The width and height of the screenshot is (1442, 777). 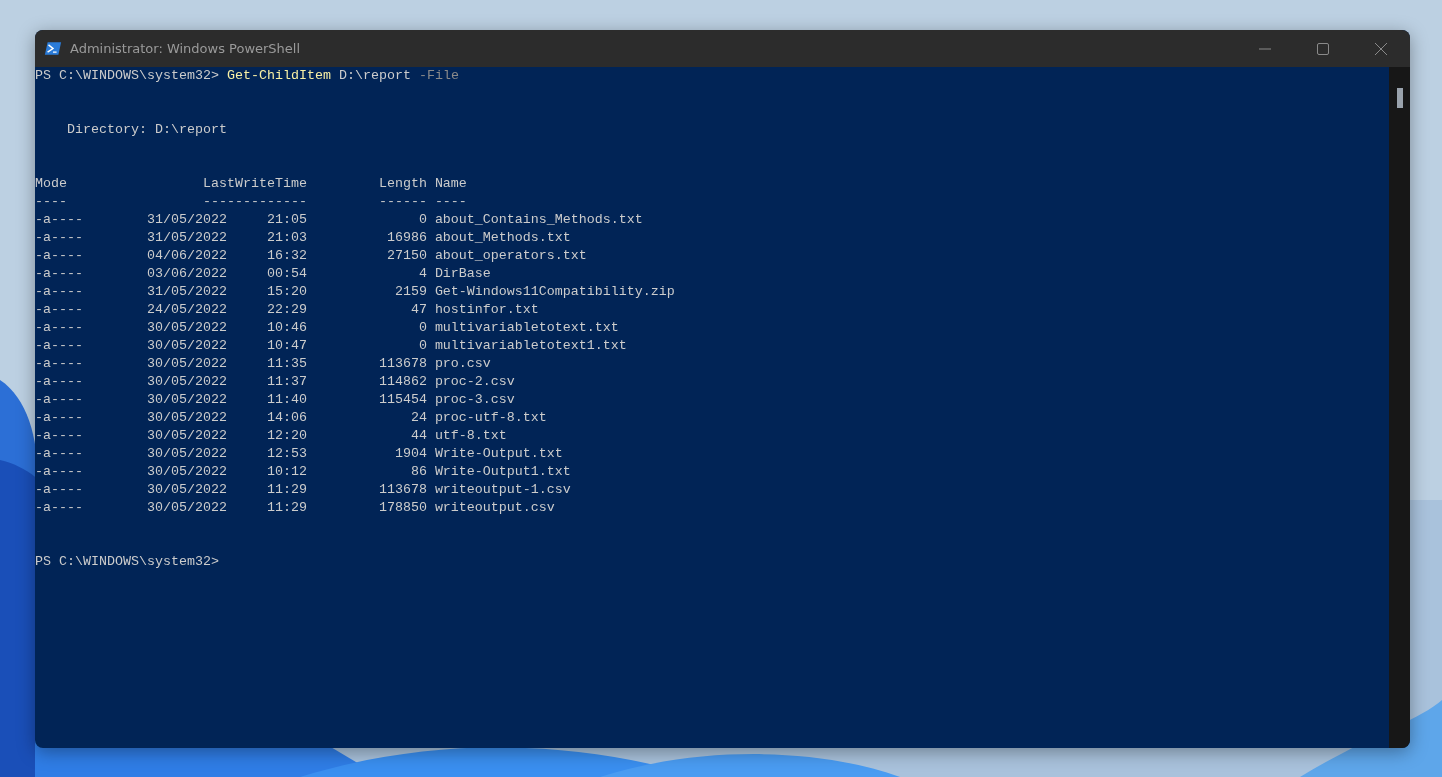 I want to click on table-cell: hostinfor.txt, so click(x=486, y=310).